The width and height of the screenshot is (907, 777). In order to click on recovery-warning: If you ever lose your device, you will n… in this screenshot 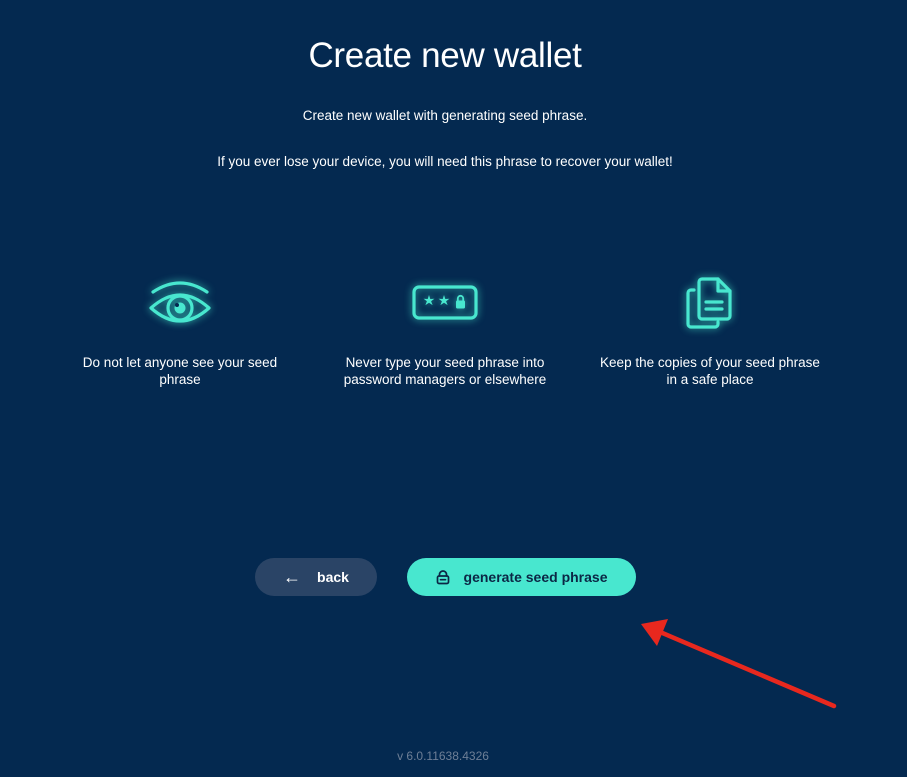, I will do `click(445, 161)`.